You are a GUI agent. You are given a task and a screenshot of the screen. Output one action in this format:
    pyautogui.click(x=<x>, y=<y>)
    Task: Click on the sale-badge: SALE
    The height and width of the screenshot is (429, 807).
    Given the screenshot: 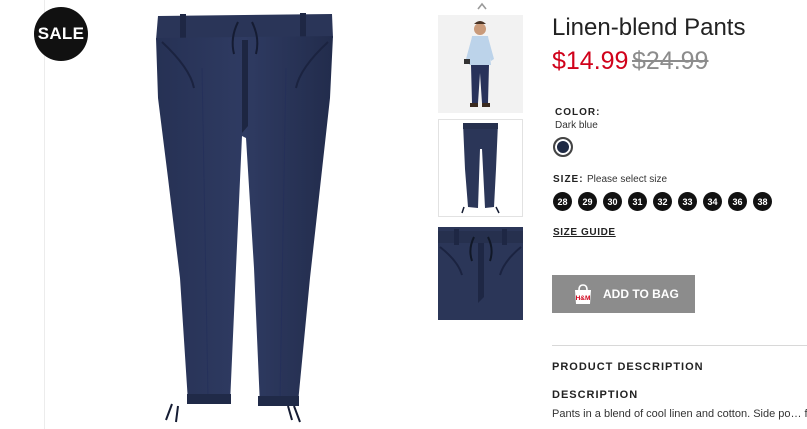 What is the action you would take?
    pyautogui.click(x=61, y=34)
    